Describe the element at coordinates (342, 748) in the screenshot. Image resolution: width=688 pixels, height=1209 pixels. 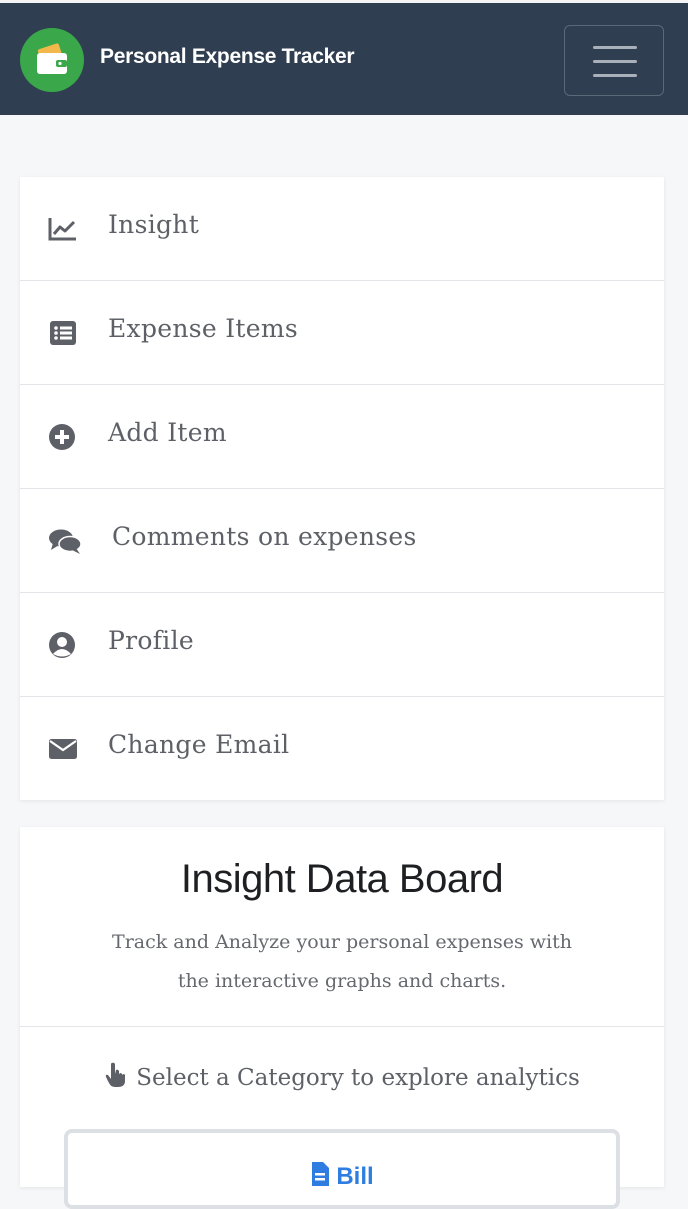
I see `menu-item-change-email: Change Email` at that location.